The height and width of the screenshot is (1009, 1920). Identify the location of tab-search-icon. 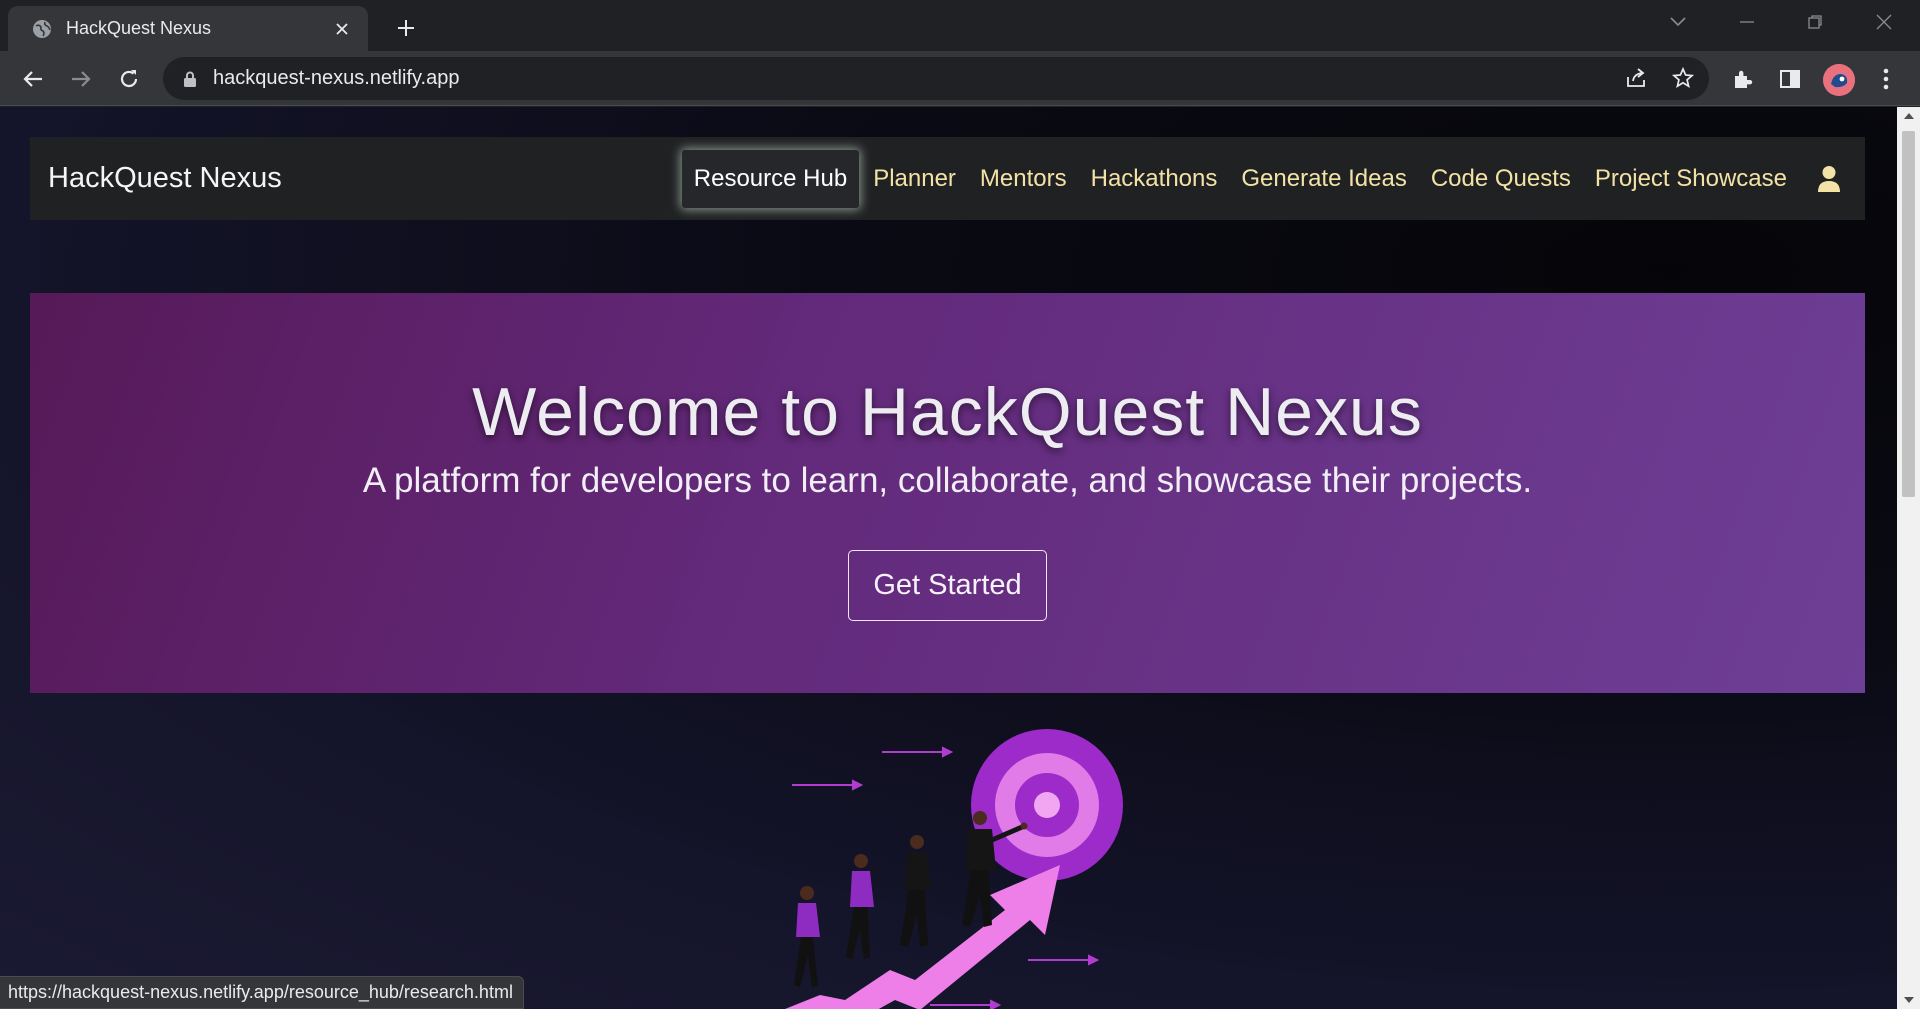
(1678, 22).